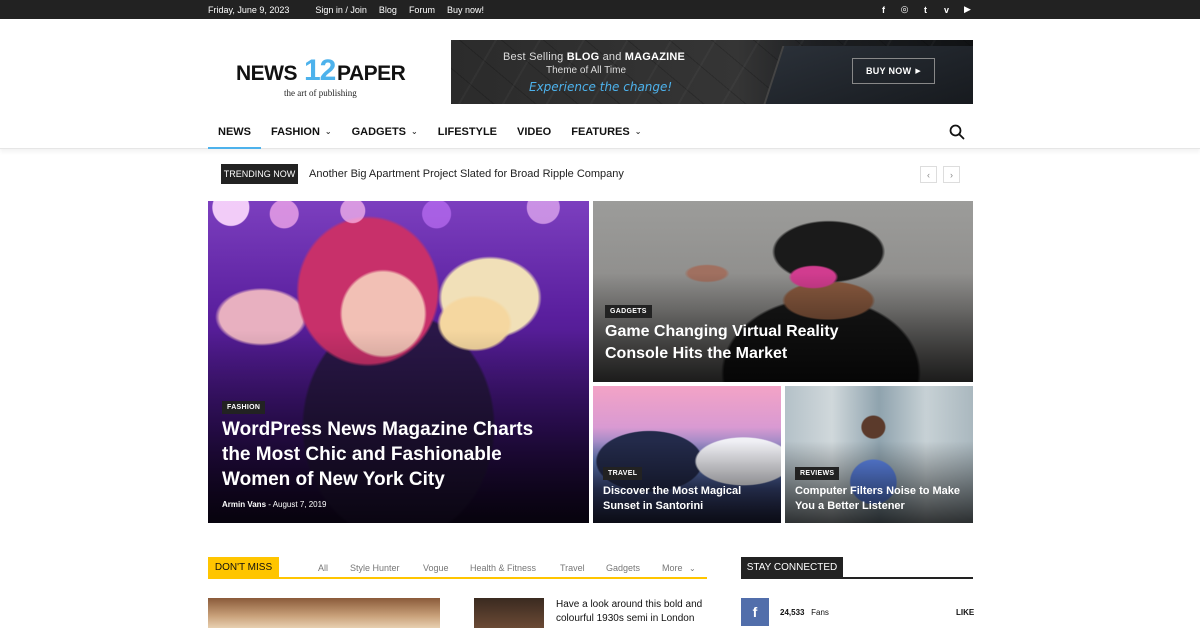 The image size is (1200, 628). Describe the element at coordinates (509, 613) in the screenshot. I see `article-thumbnail` at that location.